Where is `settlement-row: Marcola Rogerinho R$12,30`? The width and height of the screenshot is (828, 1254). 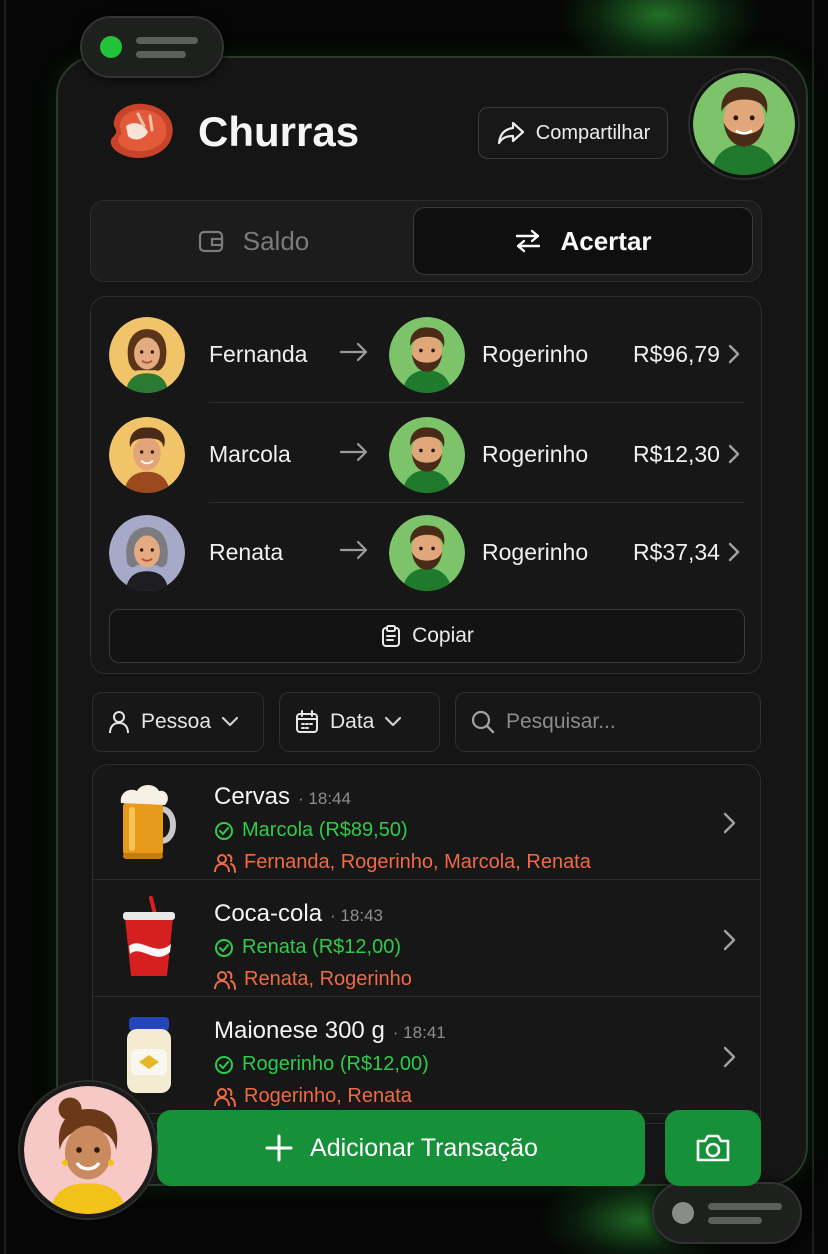
settlement-row: Marcola Rogerinho R$12,30 is located at coordinates (427, 445).